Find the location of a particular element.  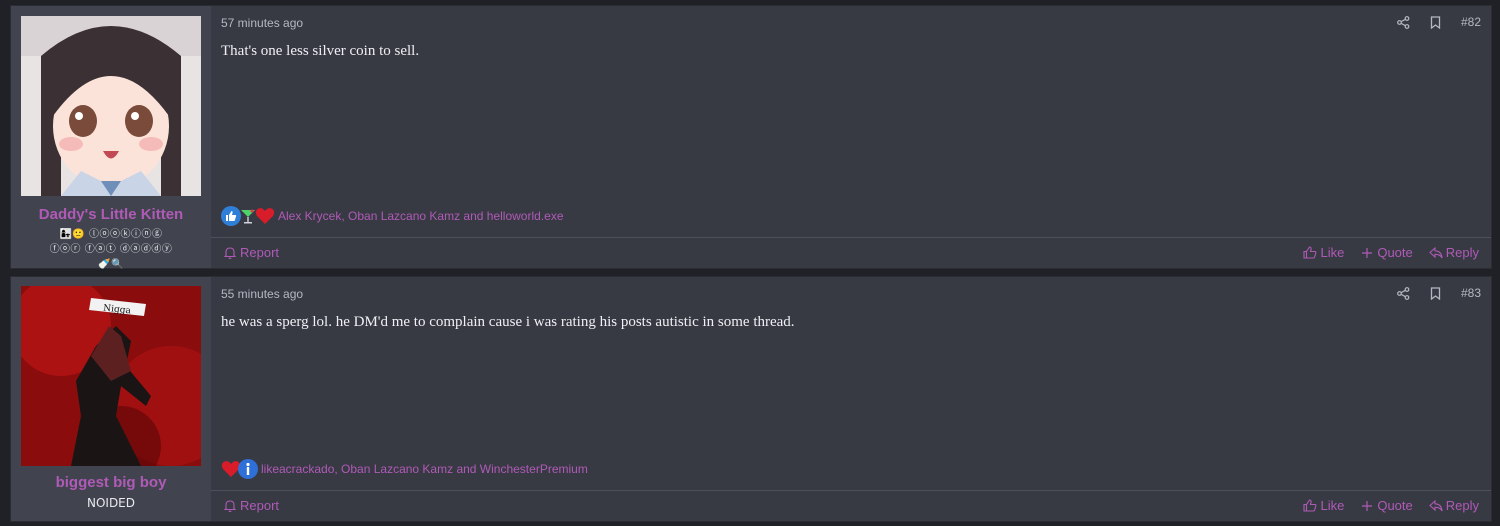

post-header-actions: #82 is located at coordinates (1439, 22).